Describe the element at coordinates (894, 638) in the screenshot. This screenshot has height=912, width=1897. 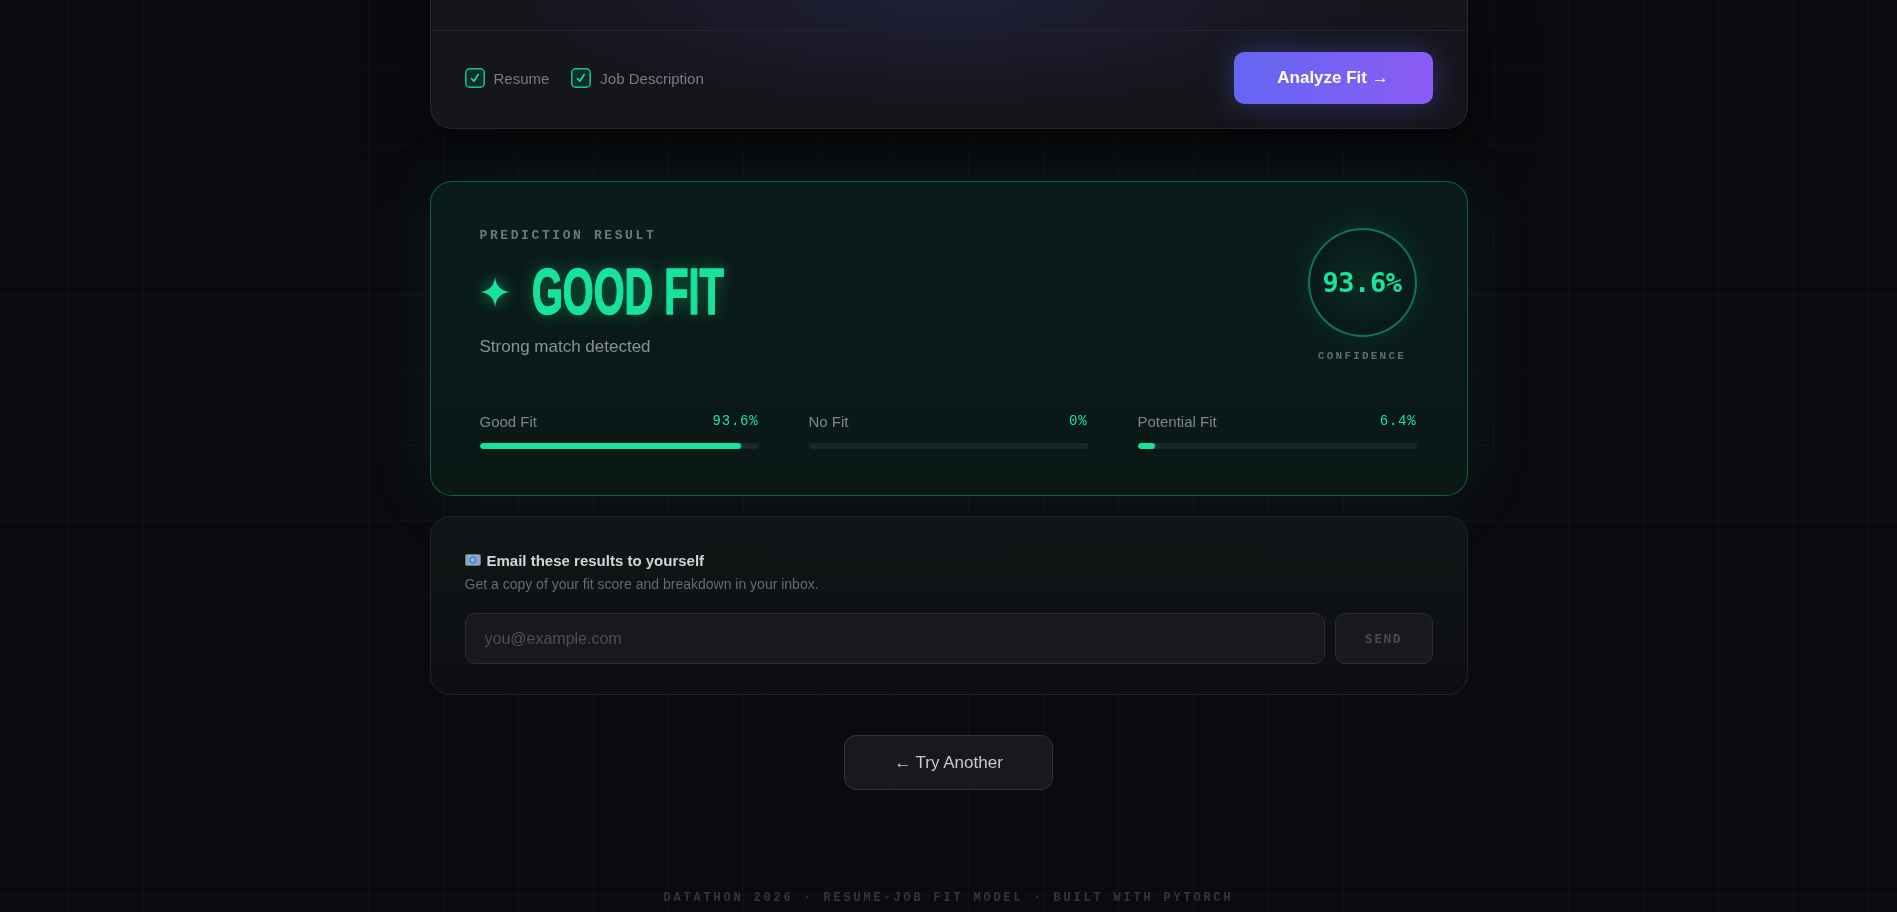
I see `email-input-field: you@example.com` at that location.